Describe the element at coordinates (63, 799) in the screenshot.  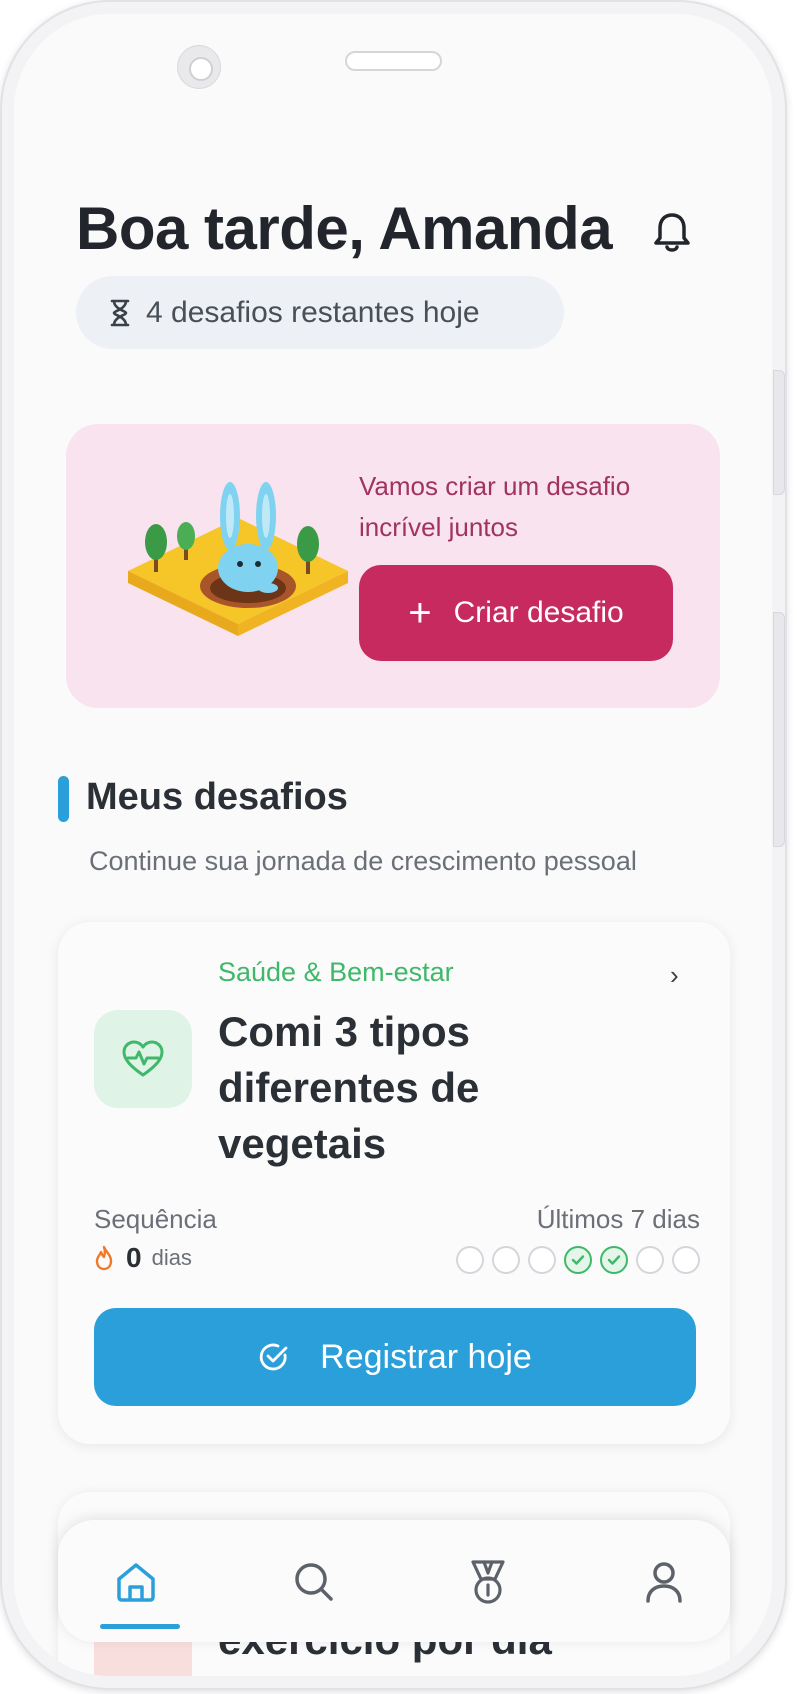
I see `section-accent-bar` at that location.